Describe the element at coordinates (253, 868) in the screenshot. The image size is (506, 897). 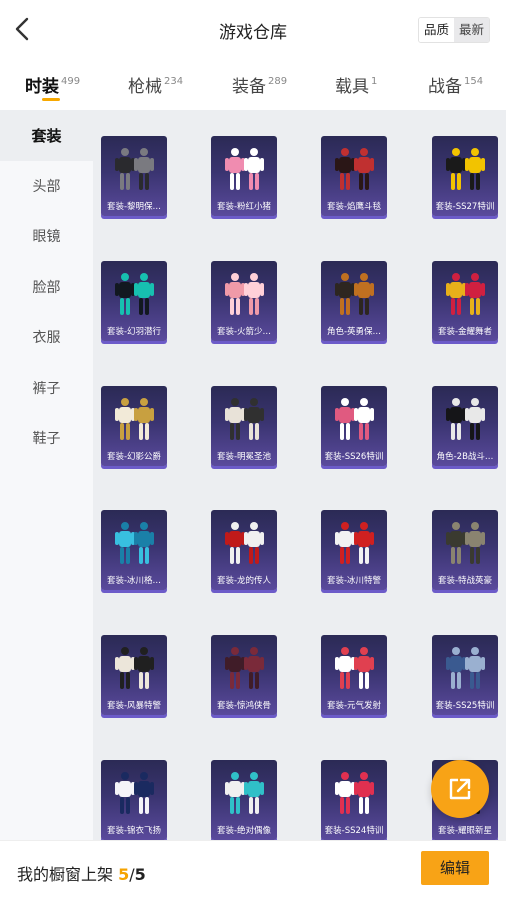
I see `showcase-bar: 我的橱窗上架 5/5 编辑` at that location.